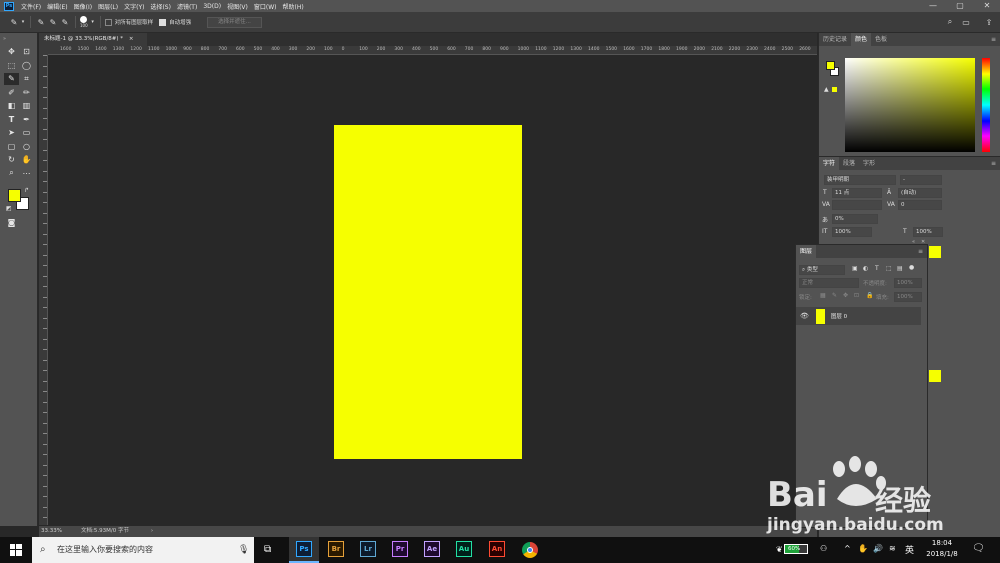  What do you see at coordinates (830, 65) in the screenshot?
I see `color-panel-foreground-swatch` at bounding box center [830, 65].